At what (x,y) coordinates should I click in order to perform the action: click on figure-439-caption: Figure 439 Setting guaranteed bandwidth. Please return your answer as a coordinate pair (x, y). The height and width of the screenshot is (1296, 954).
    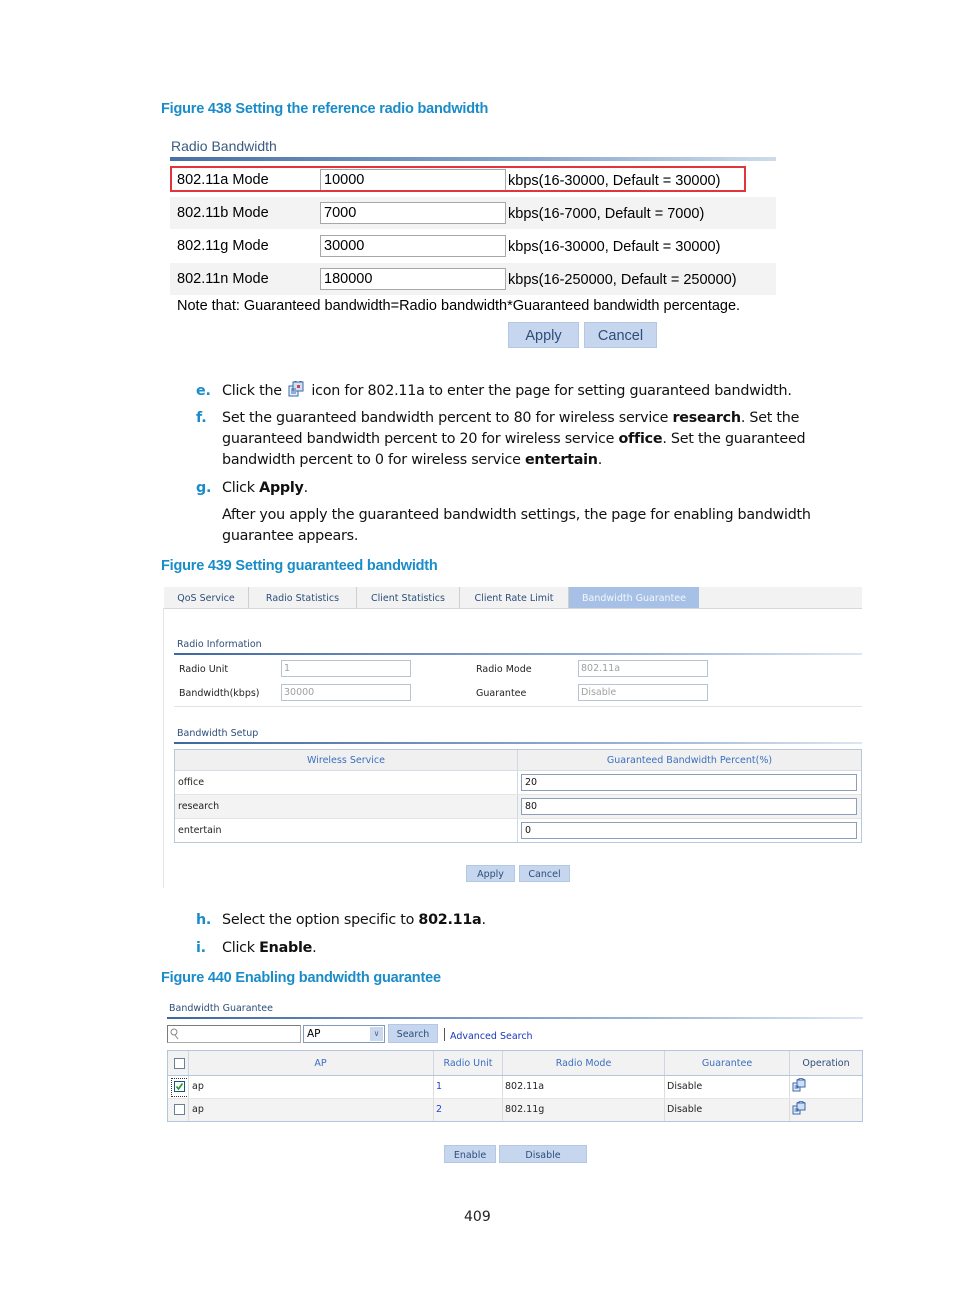
    Looking at the image, I should click on (299, 566).